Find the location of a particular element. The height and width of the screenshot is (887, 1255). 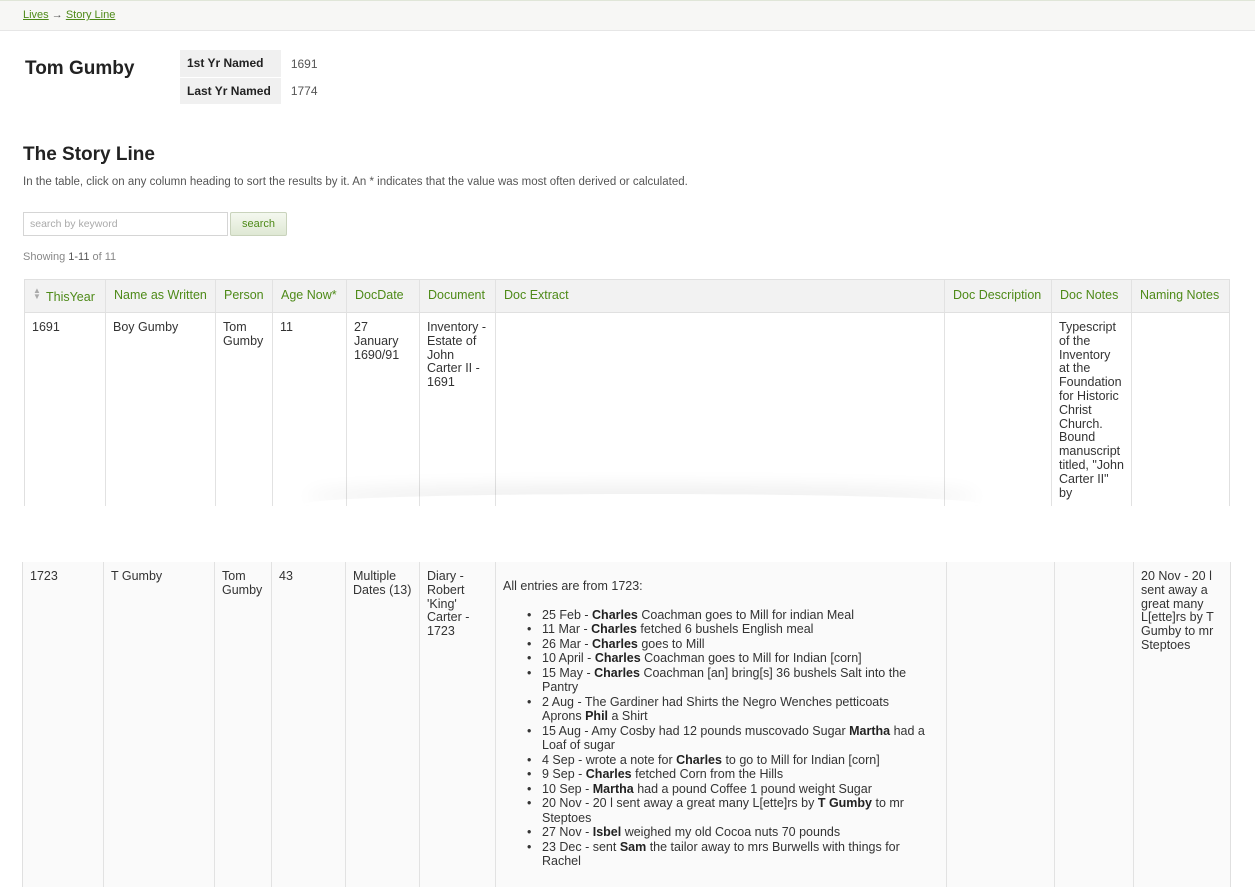

entry-text: to go to Mill for Indian [corn] is located at coordinates (800, 759).